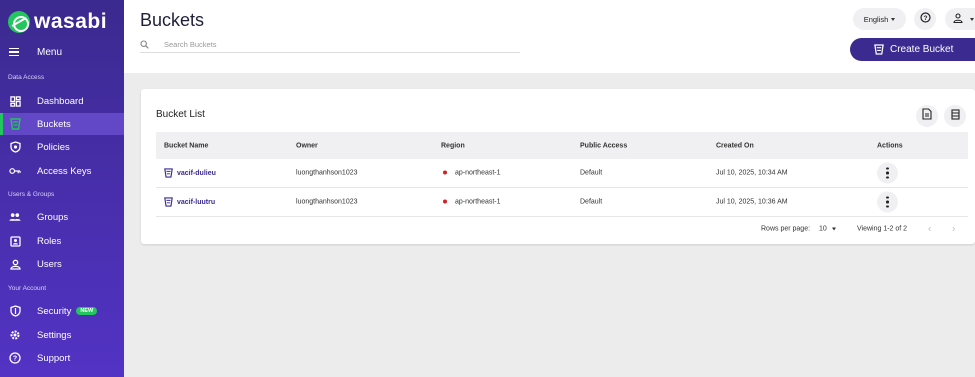 This screenshot has width=975, height=377. Describe the element at coordinates (603, 145) in the screenshot. I see `column-header-public-access: Public Access` at that location.